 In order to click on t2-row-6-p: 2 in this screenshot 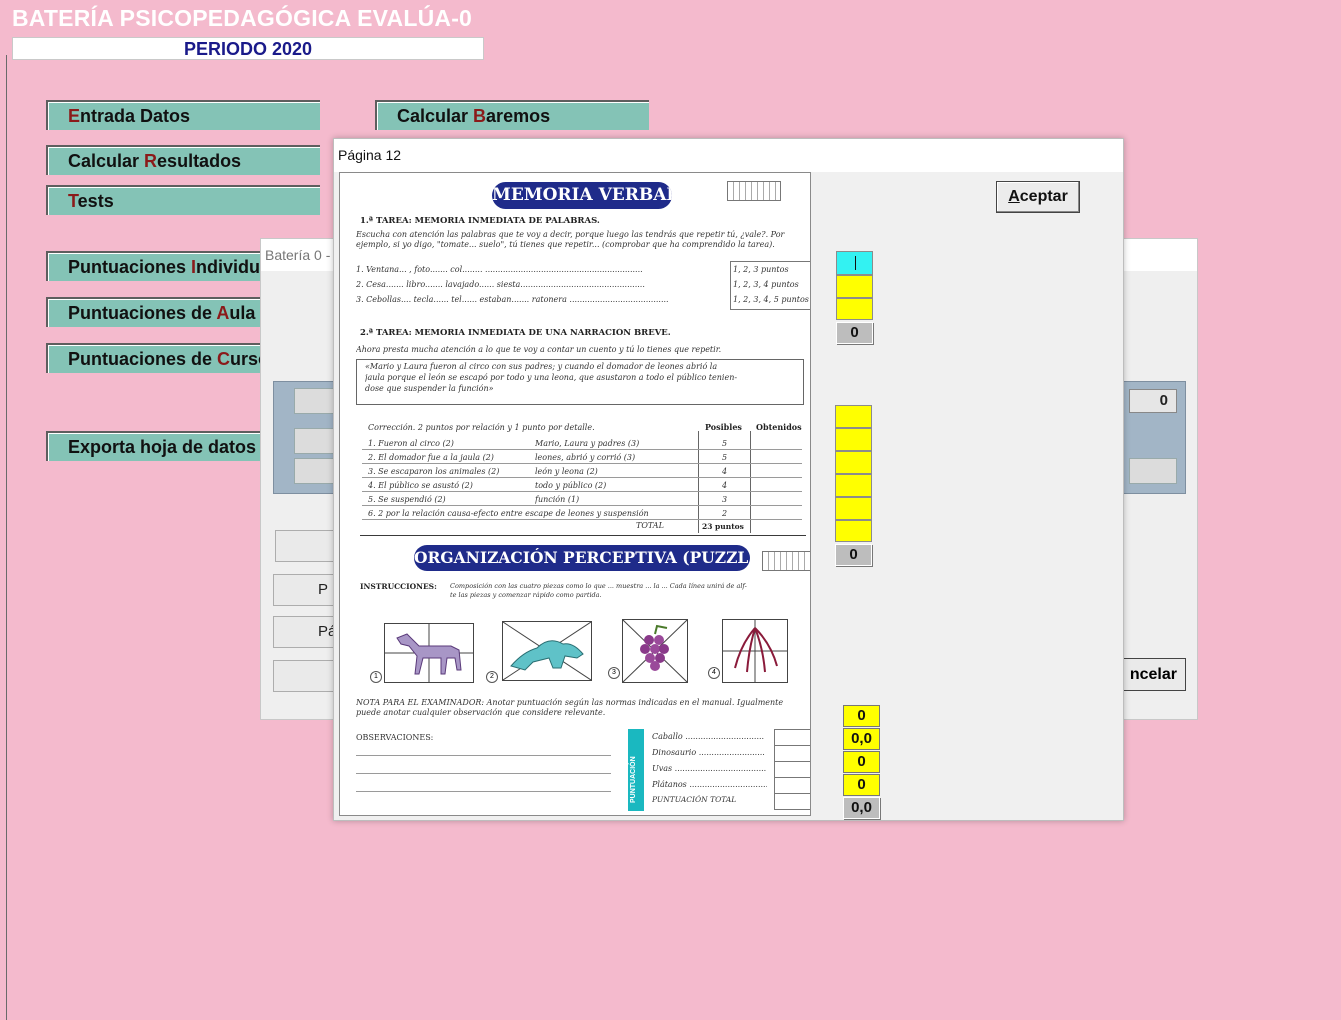, I will do `click(725, 513)`.